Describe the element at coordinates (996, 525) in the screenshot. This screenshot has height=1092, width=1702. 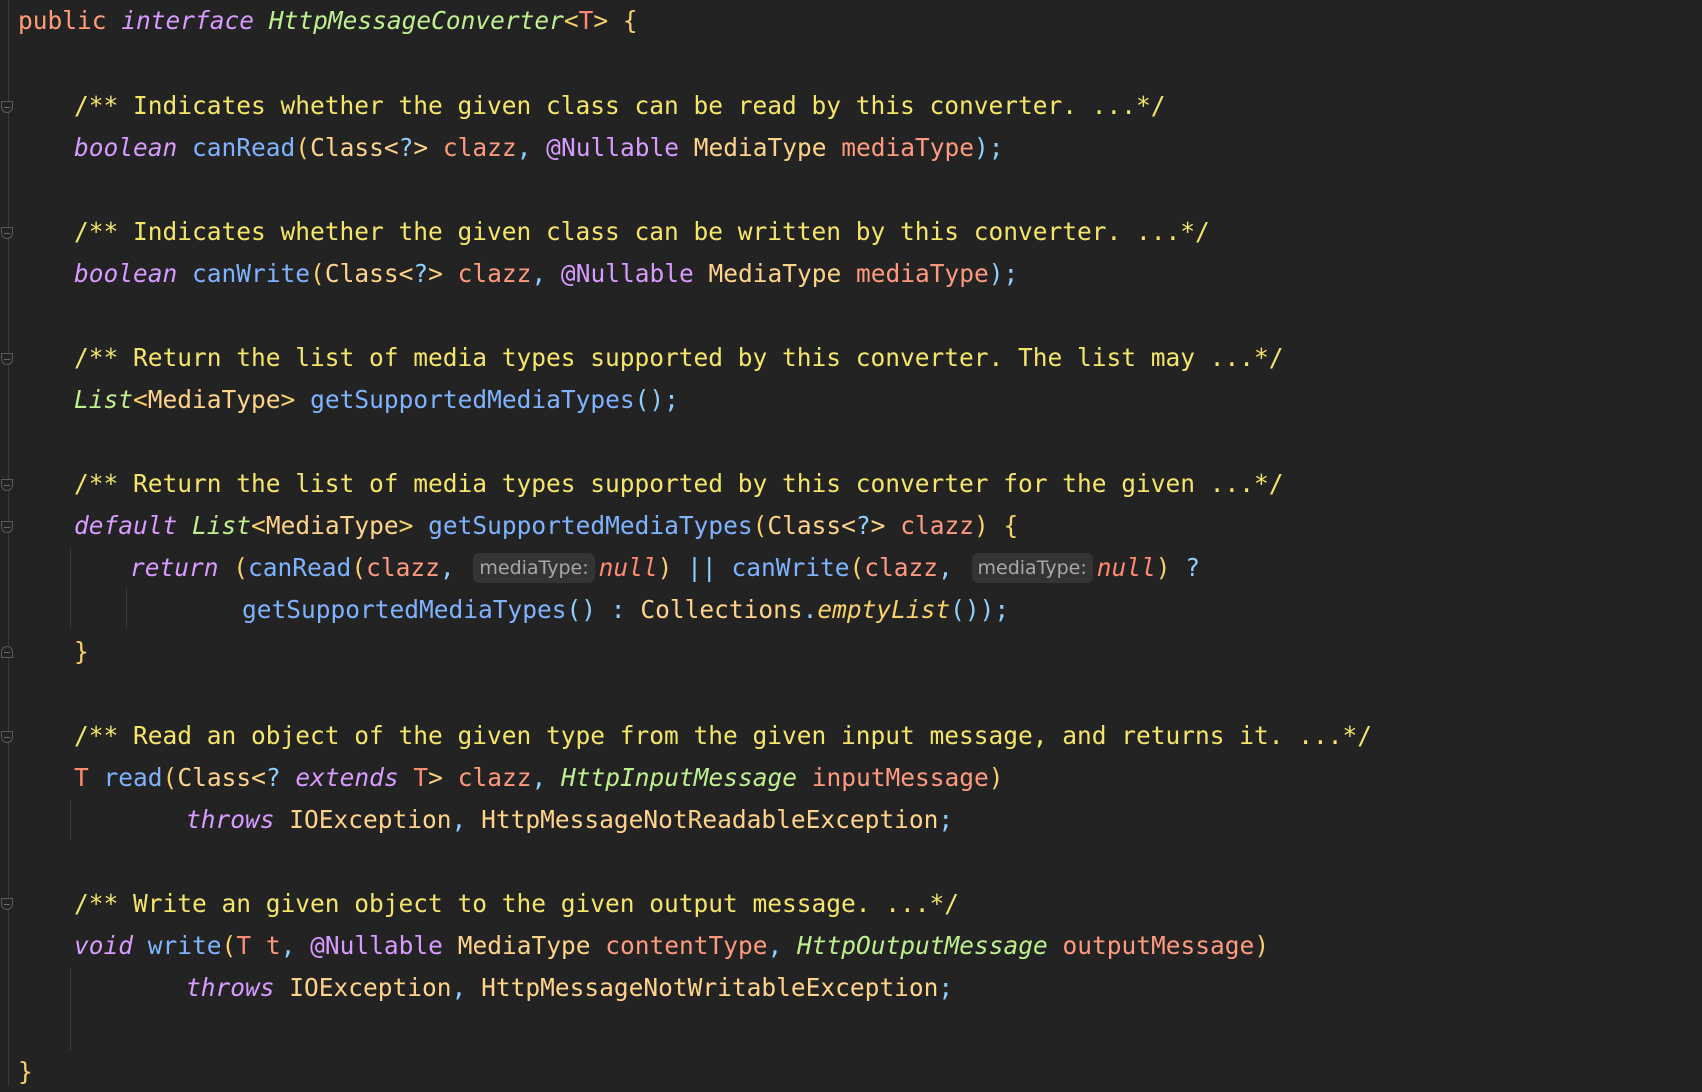
I see `punctuation: ) {` at that location.